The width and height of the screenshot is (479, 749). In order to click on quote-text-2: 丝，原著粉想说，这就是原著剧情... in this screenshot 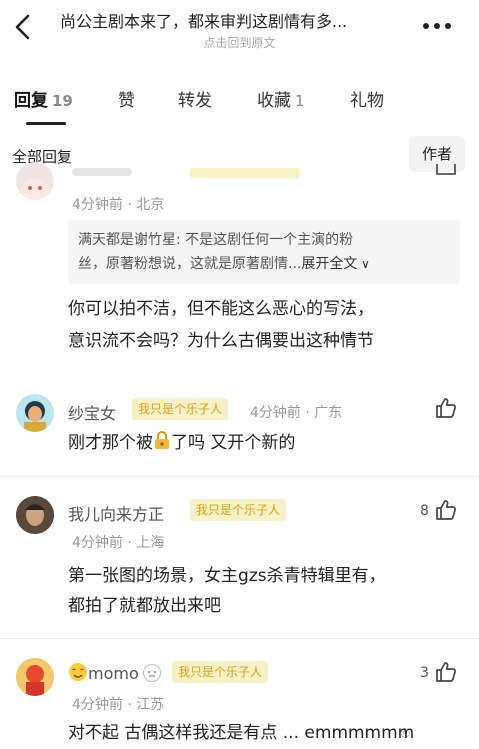, I will do `click(190, 264)`.